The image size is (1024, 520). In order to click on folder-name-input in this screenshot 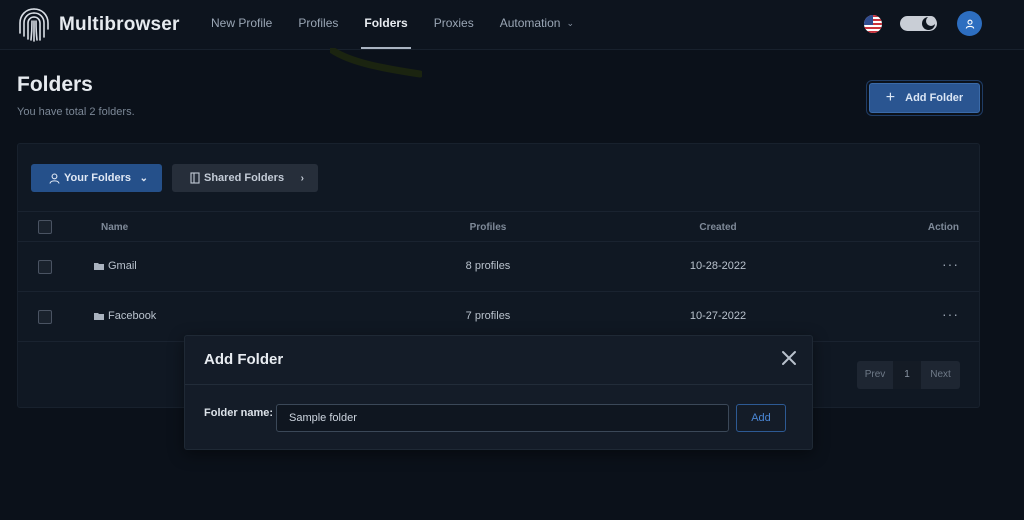, I will do `click(502, 418)`.